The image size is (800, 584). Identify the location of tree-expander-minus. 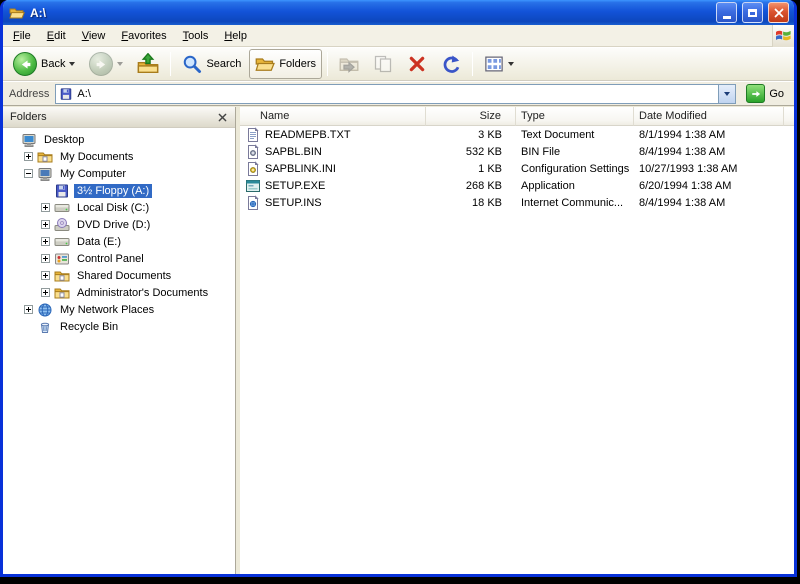
(28, 173).